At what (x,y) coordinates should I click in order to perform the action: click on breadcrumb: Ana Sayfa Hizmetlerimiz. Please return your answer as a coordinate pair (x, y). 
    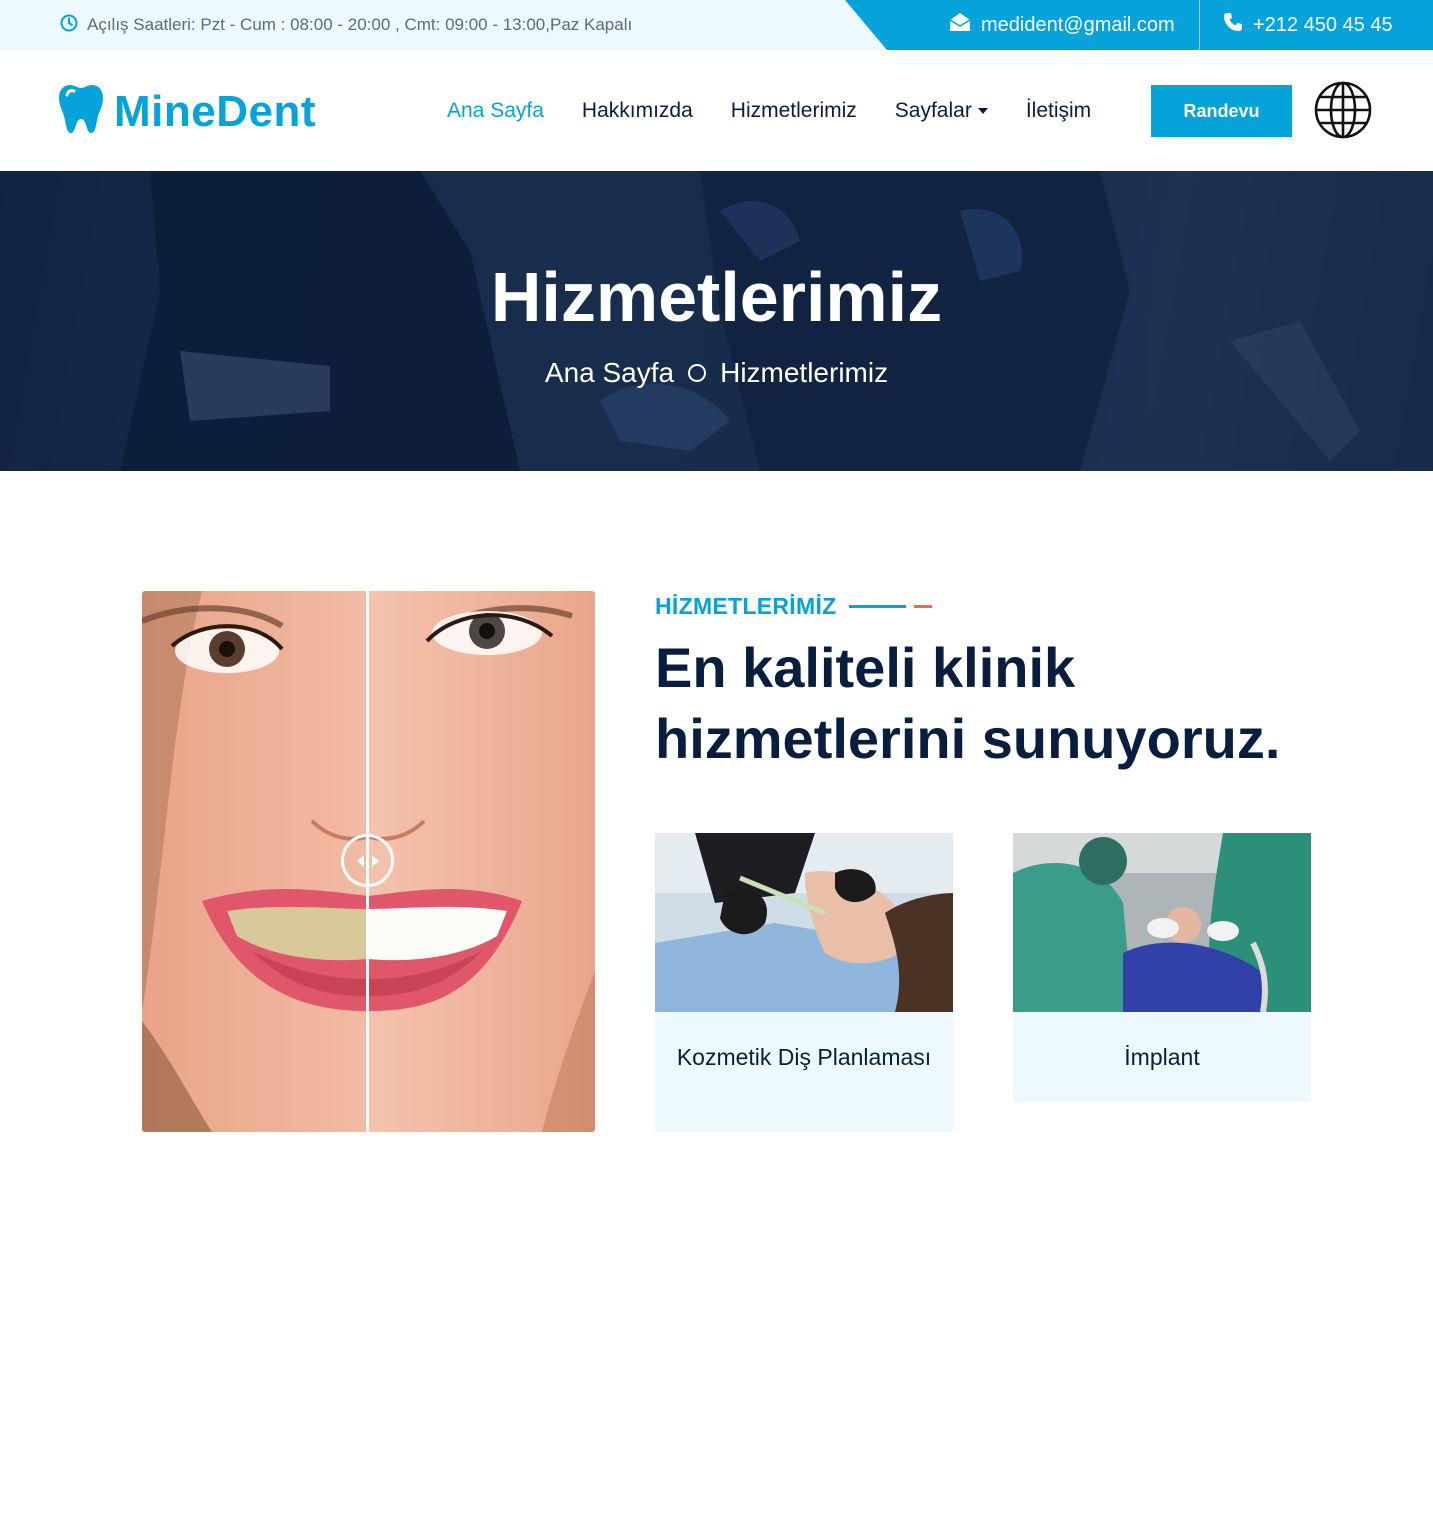
    Looking at the image, I should click on (716, 373).